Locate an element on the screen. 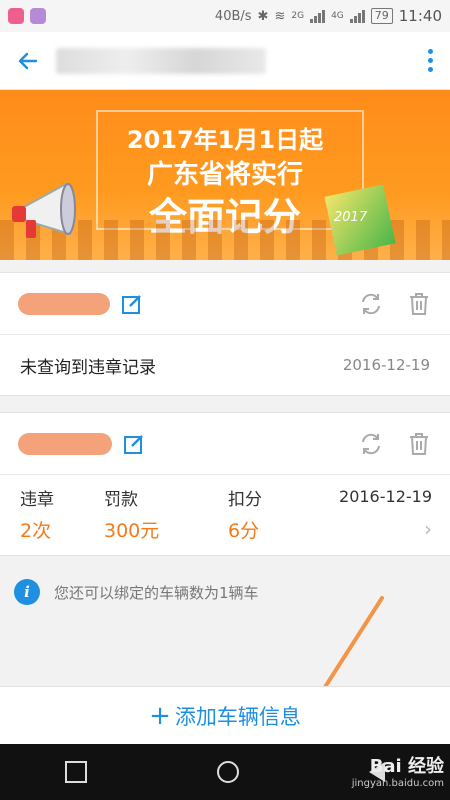 This screenshot has width=450, height=800. page-title-redacted is located at coordinates (161, 60).